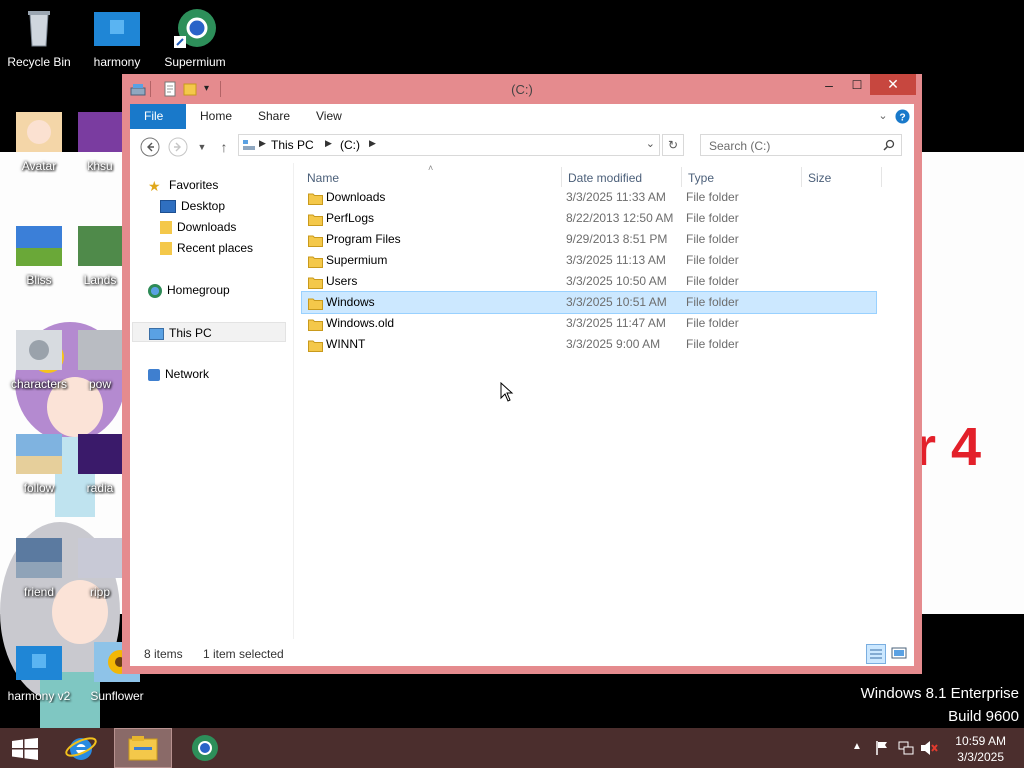 This screenshot has width=1024, height=768. What do you see at coordinates (589, 323) in the screenshot?
I see `file-row: Windows.old 3/3/2025 11:47 AM File folder` at bounding box center [589, 323].